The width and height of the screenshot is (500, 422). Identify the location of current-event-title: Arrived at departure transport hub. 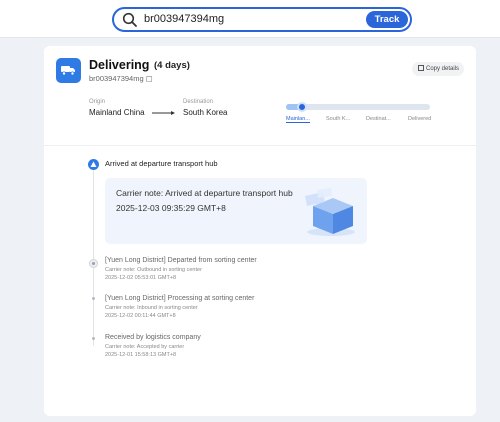
(161, 163).